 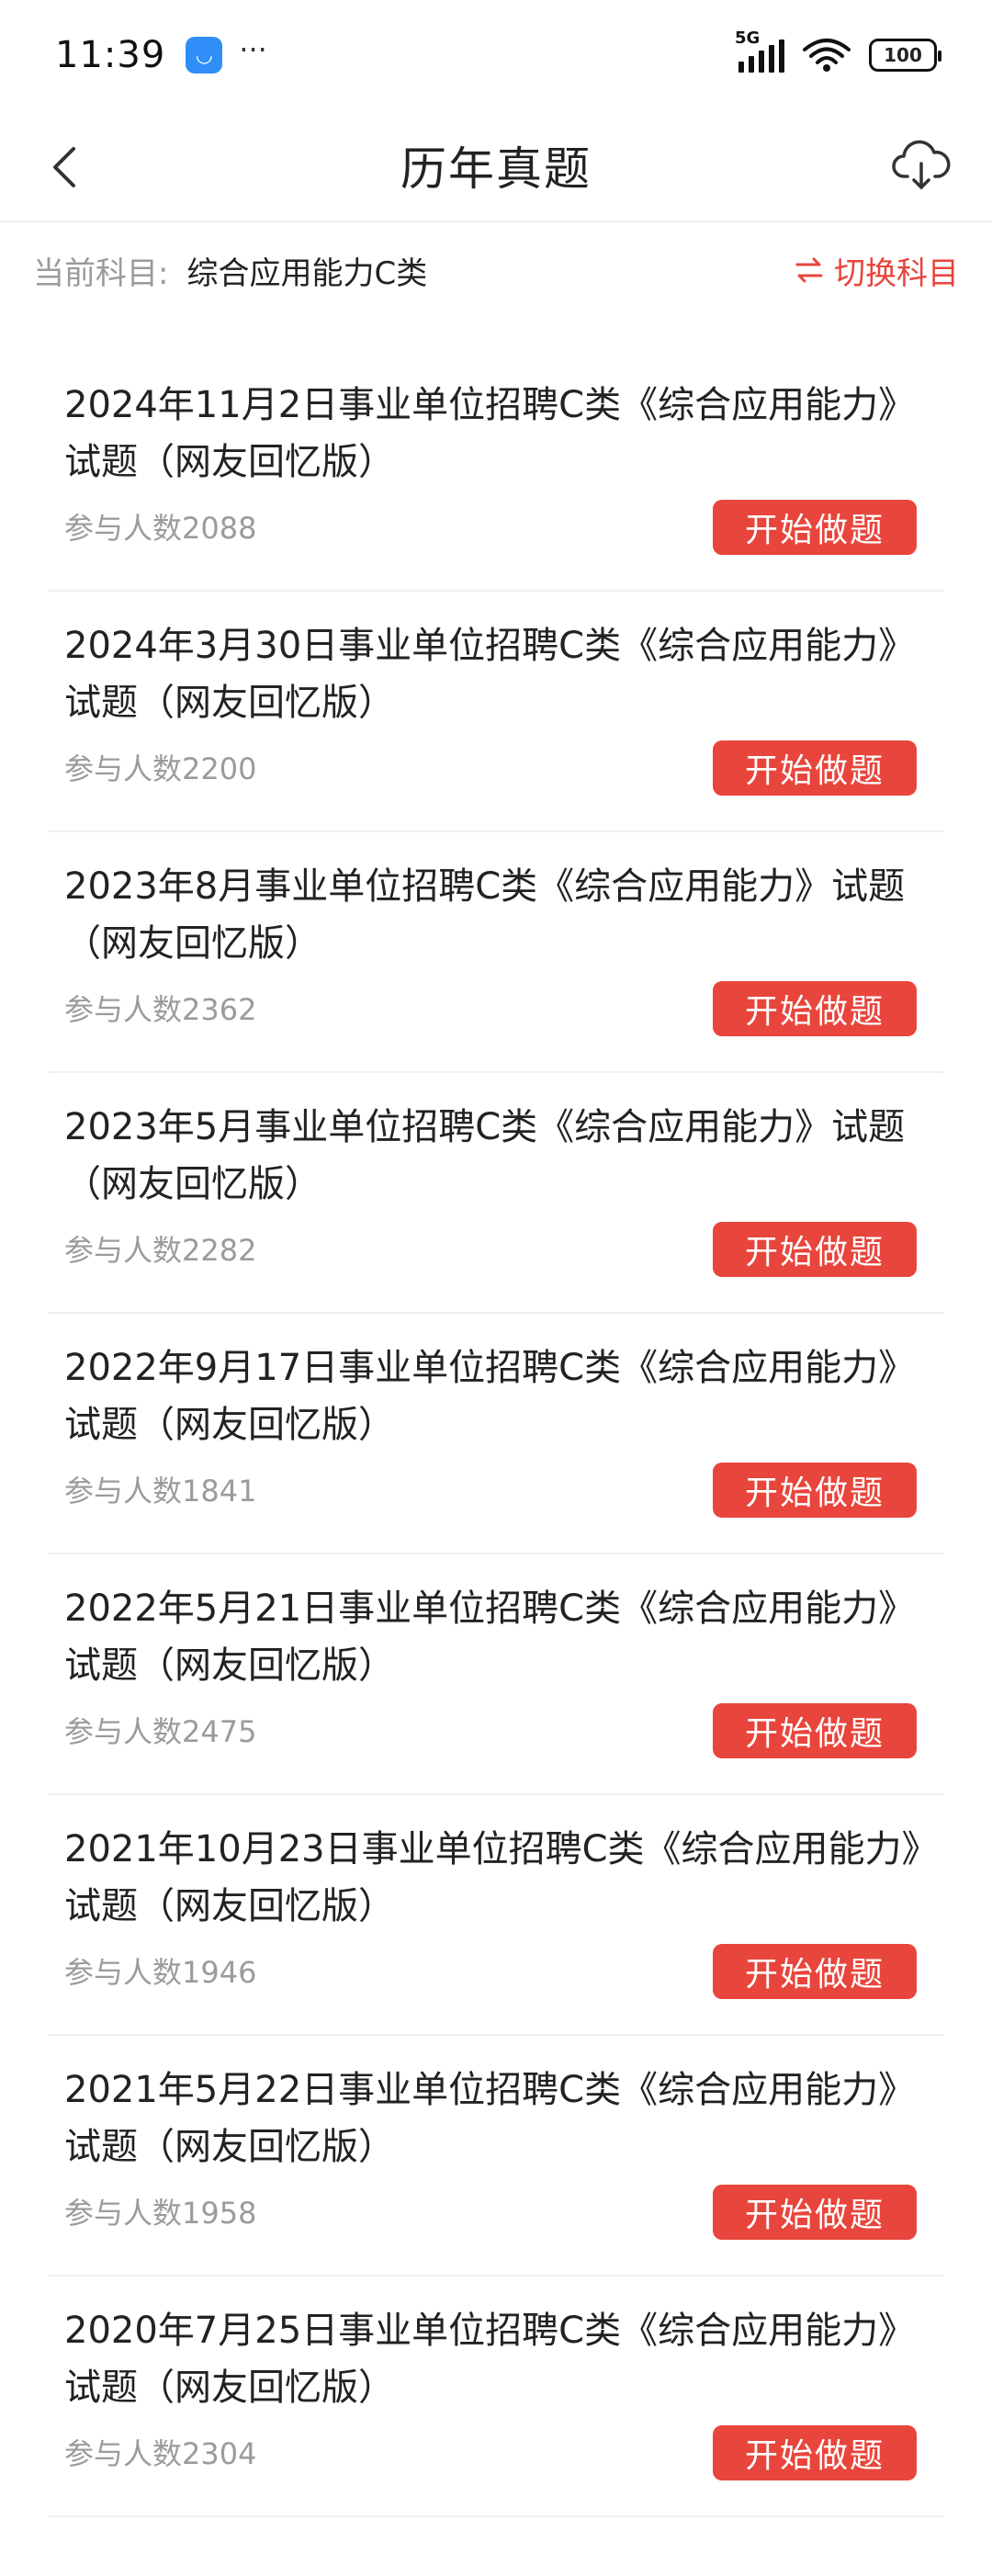 I want to click on battery-icon: 100, so click(x=905, y=55).